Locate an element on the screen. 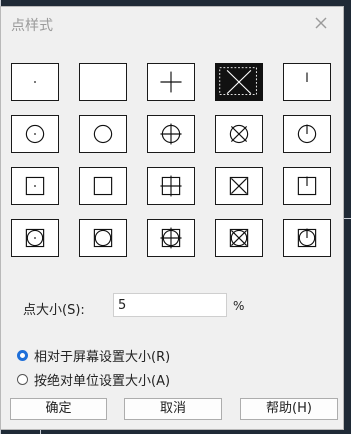  point-style-square-dot is located at coordinates (35, 186).